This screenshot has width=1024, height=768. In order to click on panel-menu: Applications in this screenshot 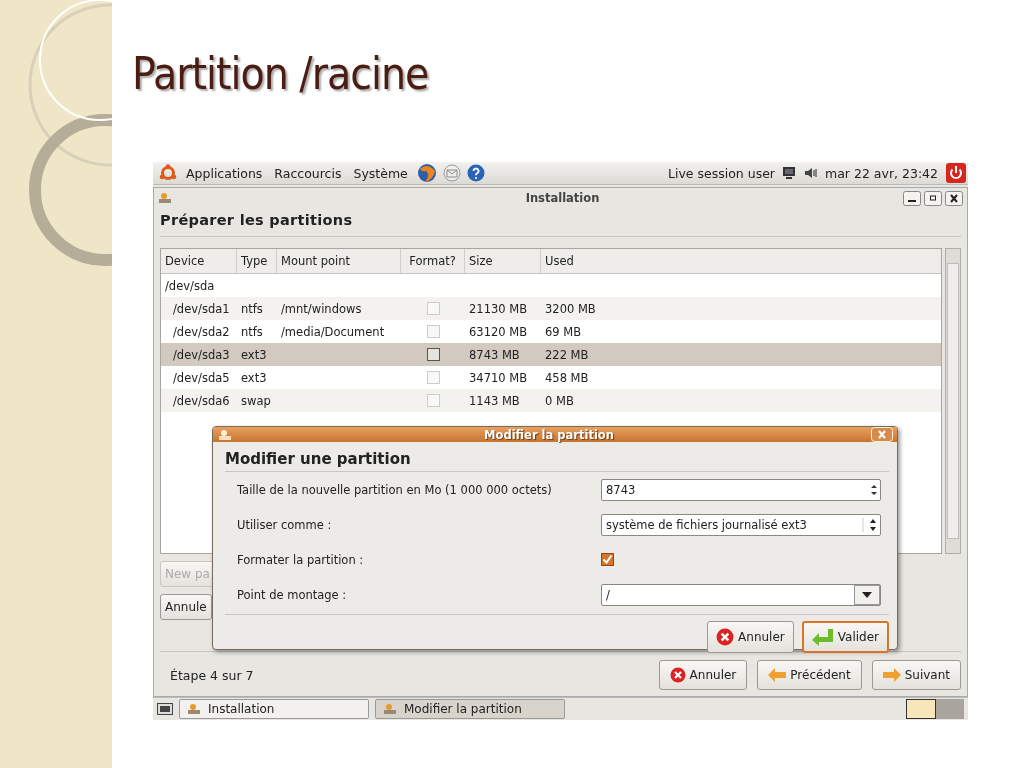, I will do `click(224, 173)`.